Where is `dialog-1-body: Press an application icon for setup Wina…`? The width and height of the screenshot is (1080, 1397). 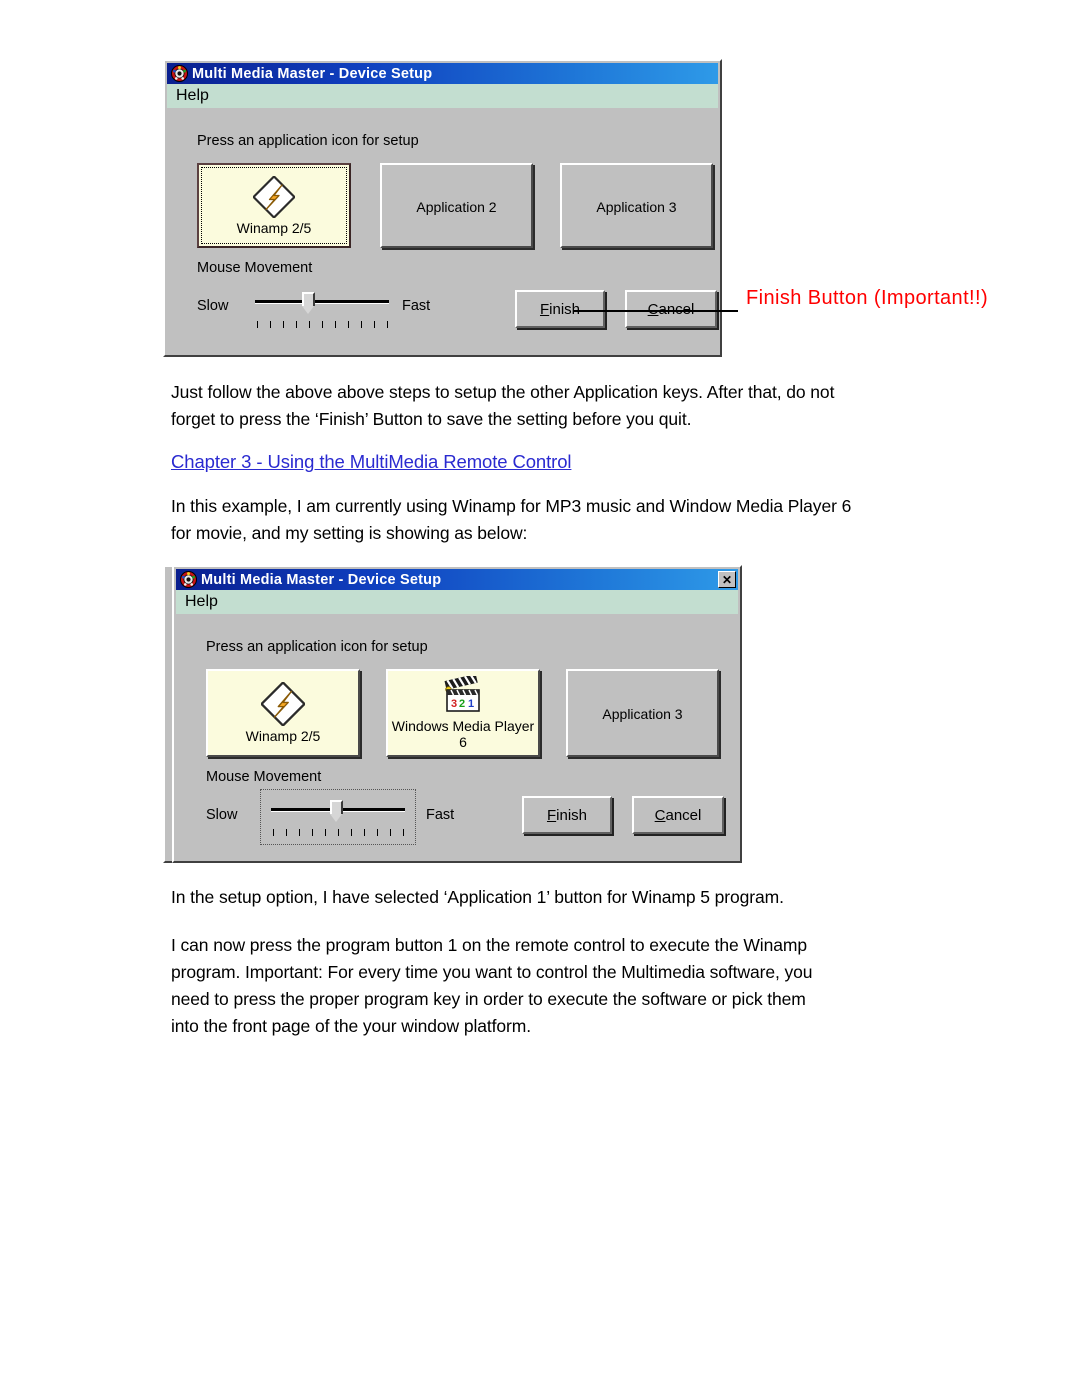
dialog-1-body: Press an application icon for setup Wina… is located at coordinates (442, 230).